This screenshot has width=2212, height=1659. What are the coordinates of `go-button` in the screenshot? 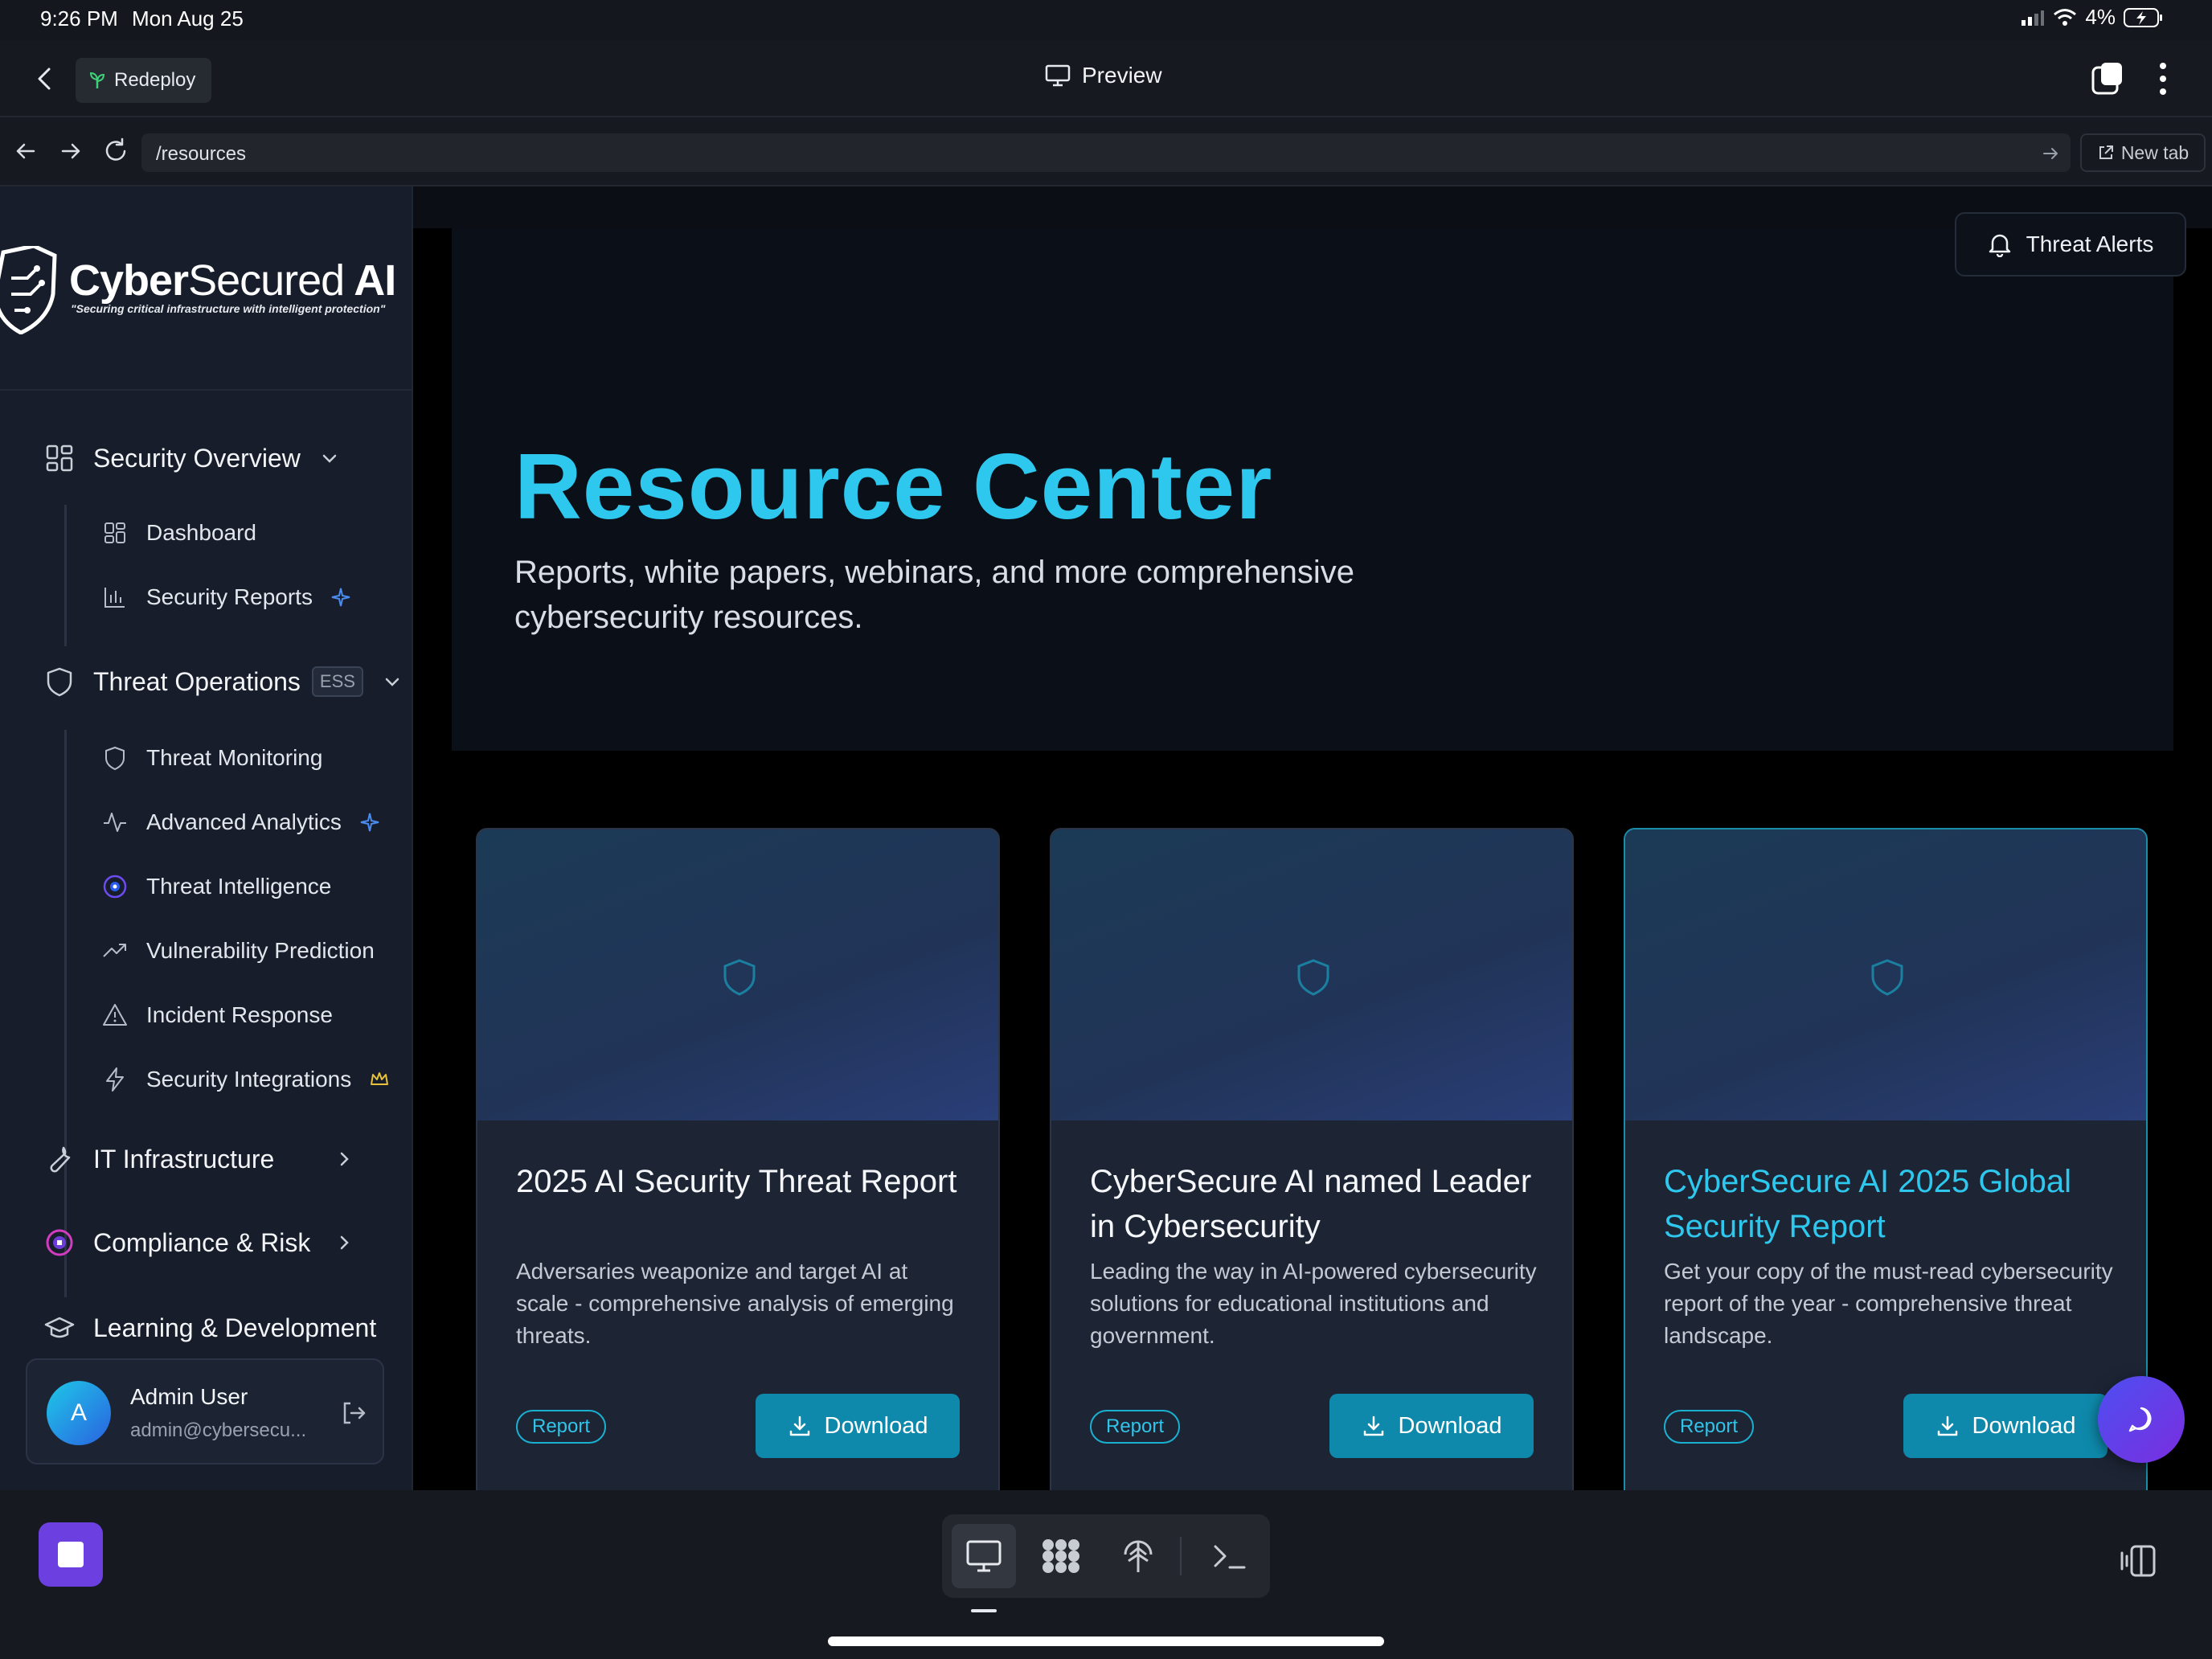 It's located at (2050, 153).